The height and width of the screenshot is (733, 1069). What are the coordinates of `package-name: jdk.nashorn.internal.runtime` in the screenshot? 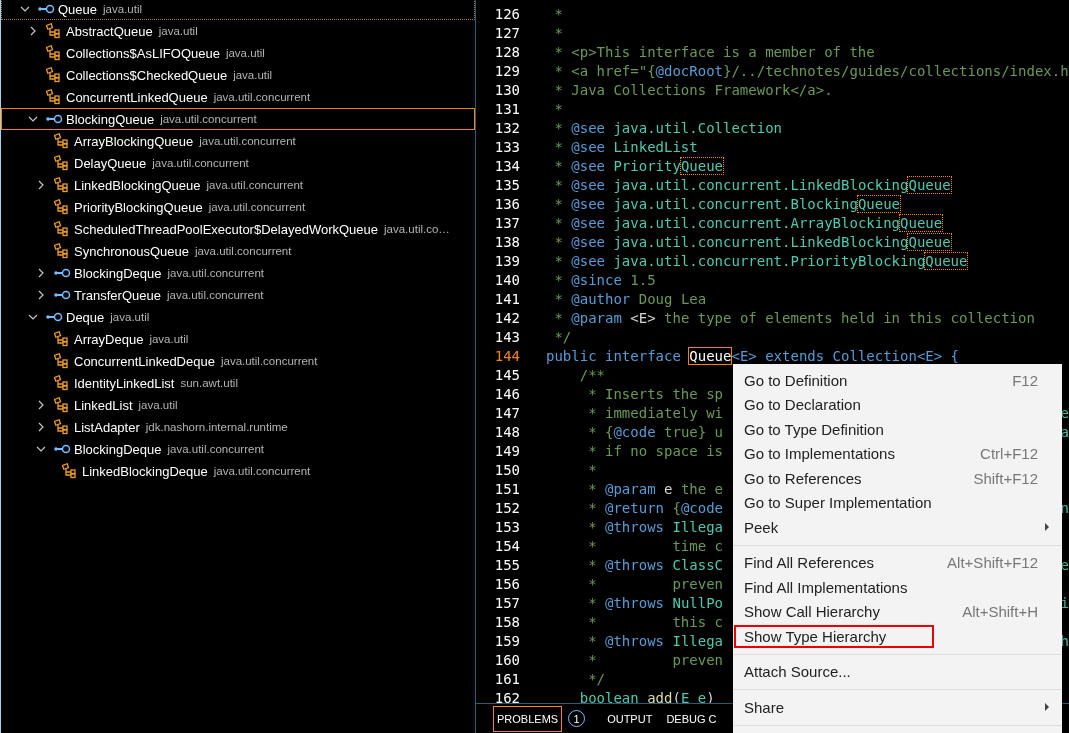 It's located at (216, 427).